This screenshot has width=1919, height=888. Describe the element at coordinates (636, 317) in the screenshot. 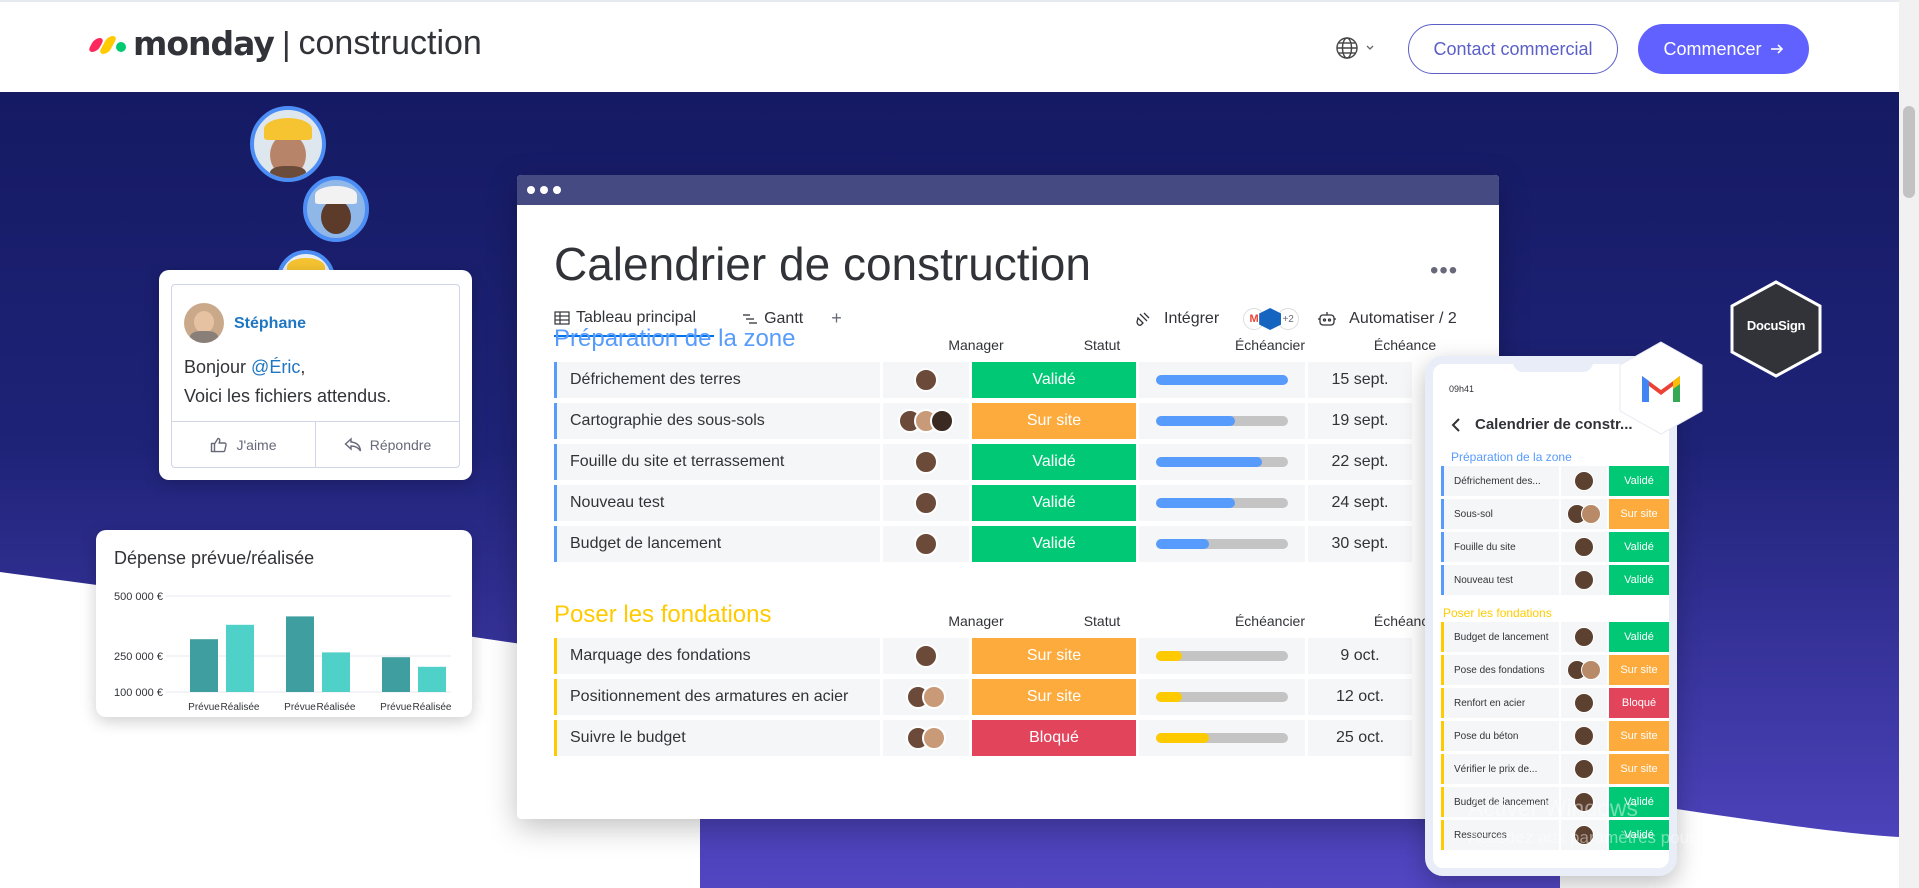

I see `tab-main-table-label: Tableau principal` at that location.